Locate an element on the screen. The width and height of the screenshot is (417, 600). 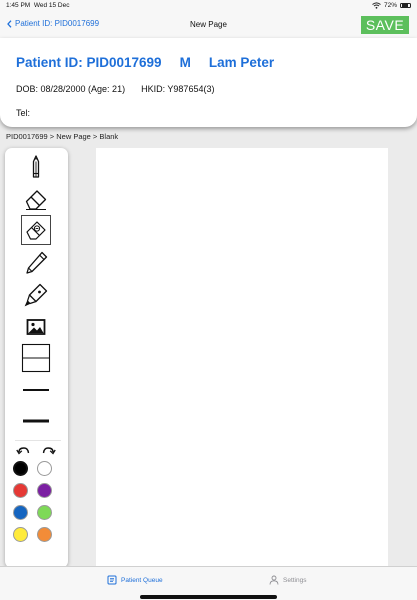
area-eraser-icon is located at coordinates (36, 230).